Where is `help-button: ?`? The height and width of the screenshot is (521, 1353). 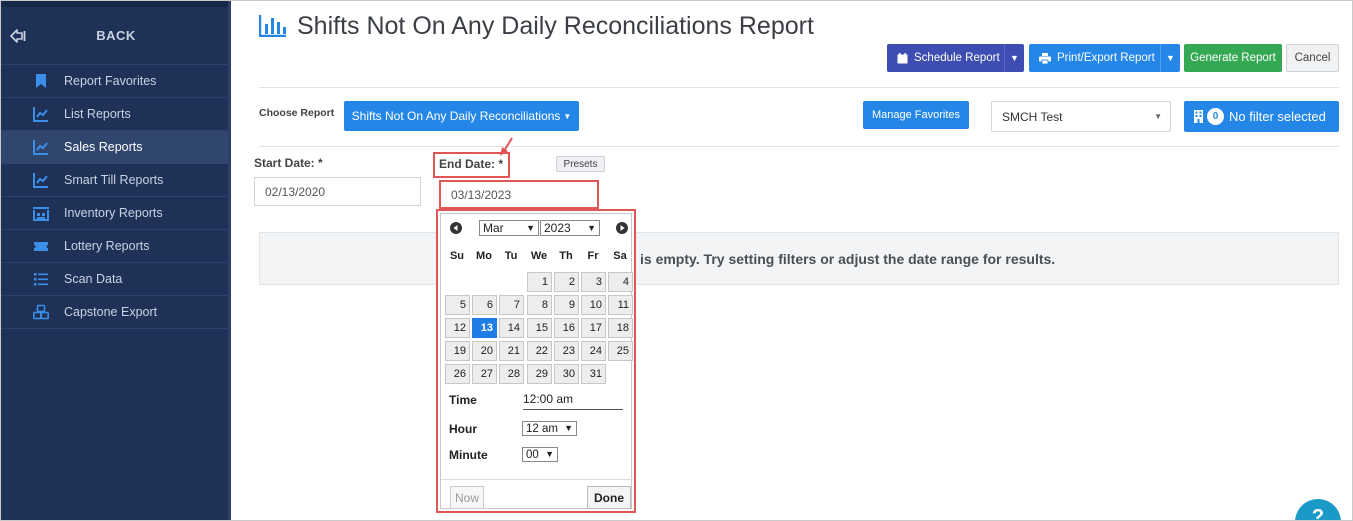
help-button: ? is located at coordinates (1318, 510).